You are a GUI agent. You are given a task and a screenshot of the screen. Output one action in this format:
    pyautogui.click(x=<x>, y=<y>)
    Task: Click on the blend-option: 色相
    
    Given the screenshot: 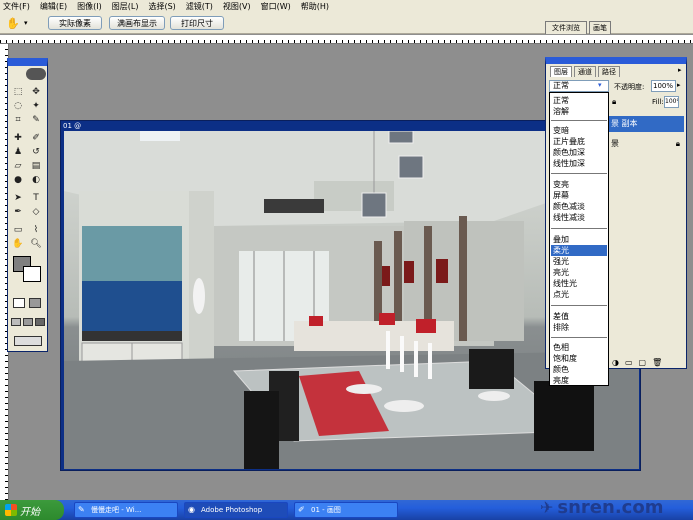 What is the action you would take?
    pyautogui.click(x=561, y=347)
    